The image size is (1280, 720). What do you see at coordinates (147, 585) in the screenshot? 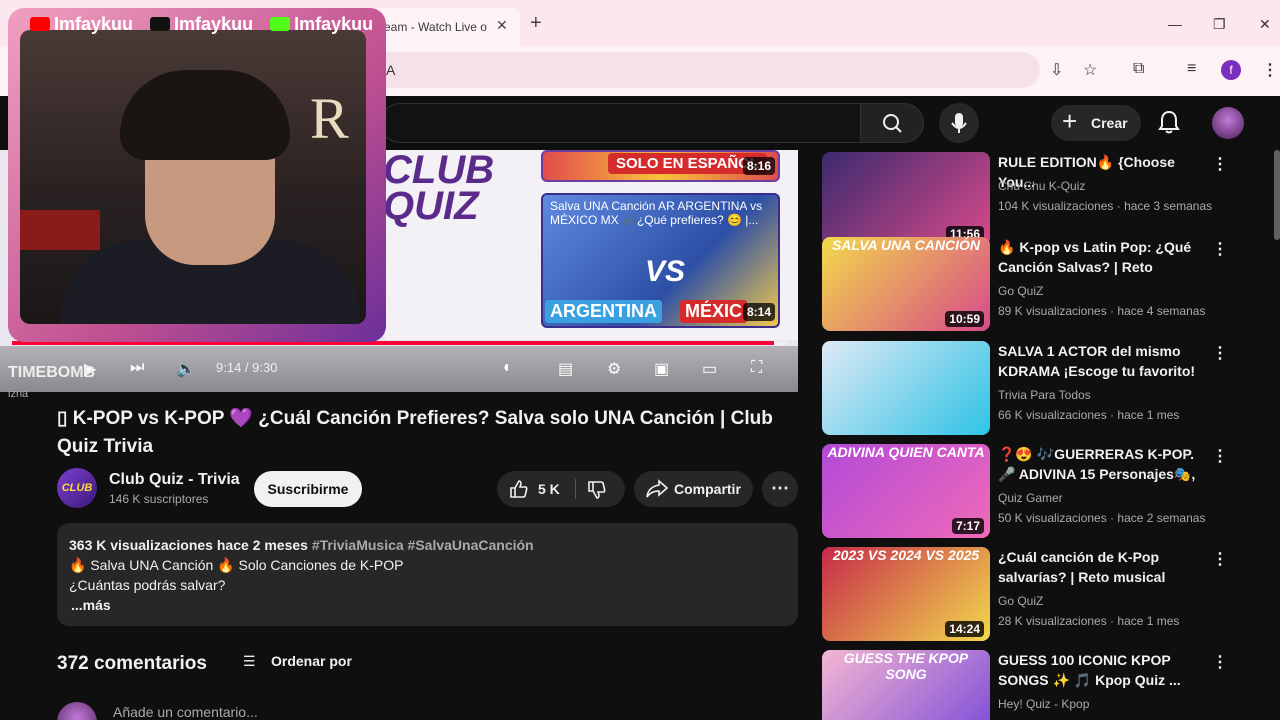
I see `description-line-2: ¿Cuántas podrás salvar?` at bounding box center [147, 585].